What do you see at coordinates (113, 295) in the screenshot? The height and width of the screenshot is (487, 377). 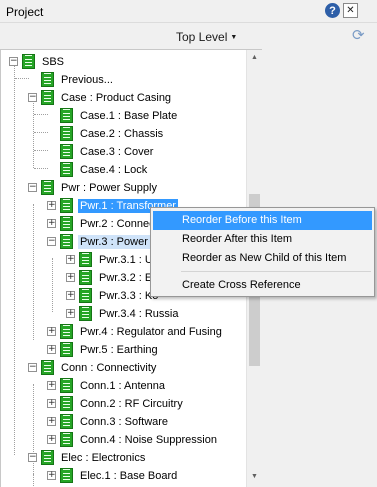 I see `tree-item-pwr-3-3: + Pwr.3.3 : Ko` at bounding box center [113, 295].